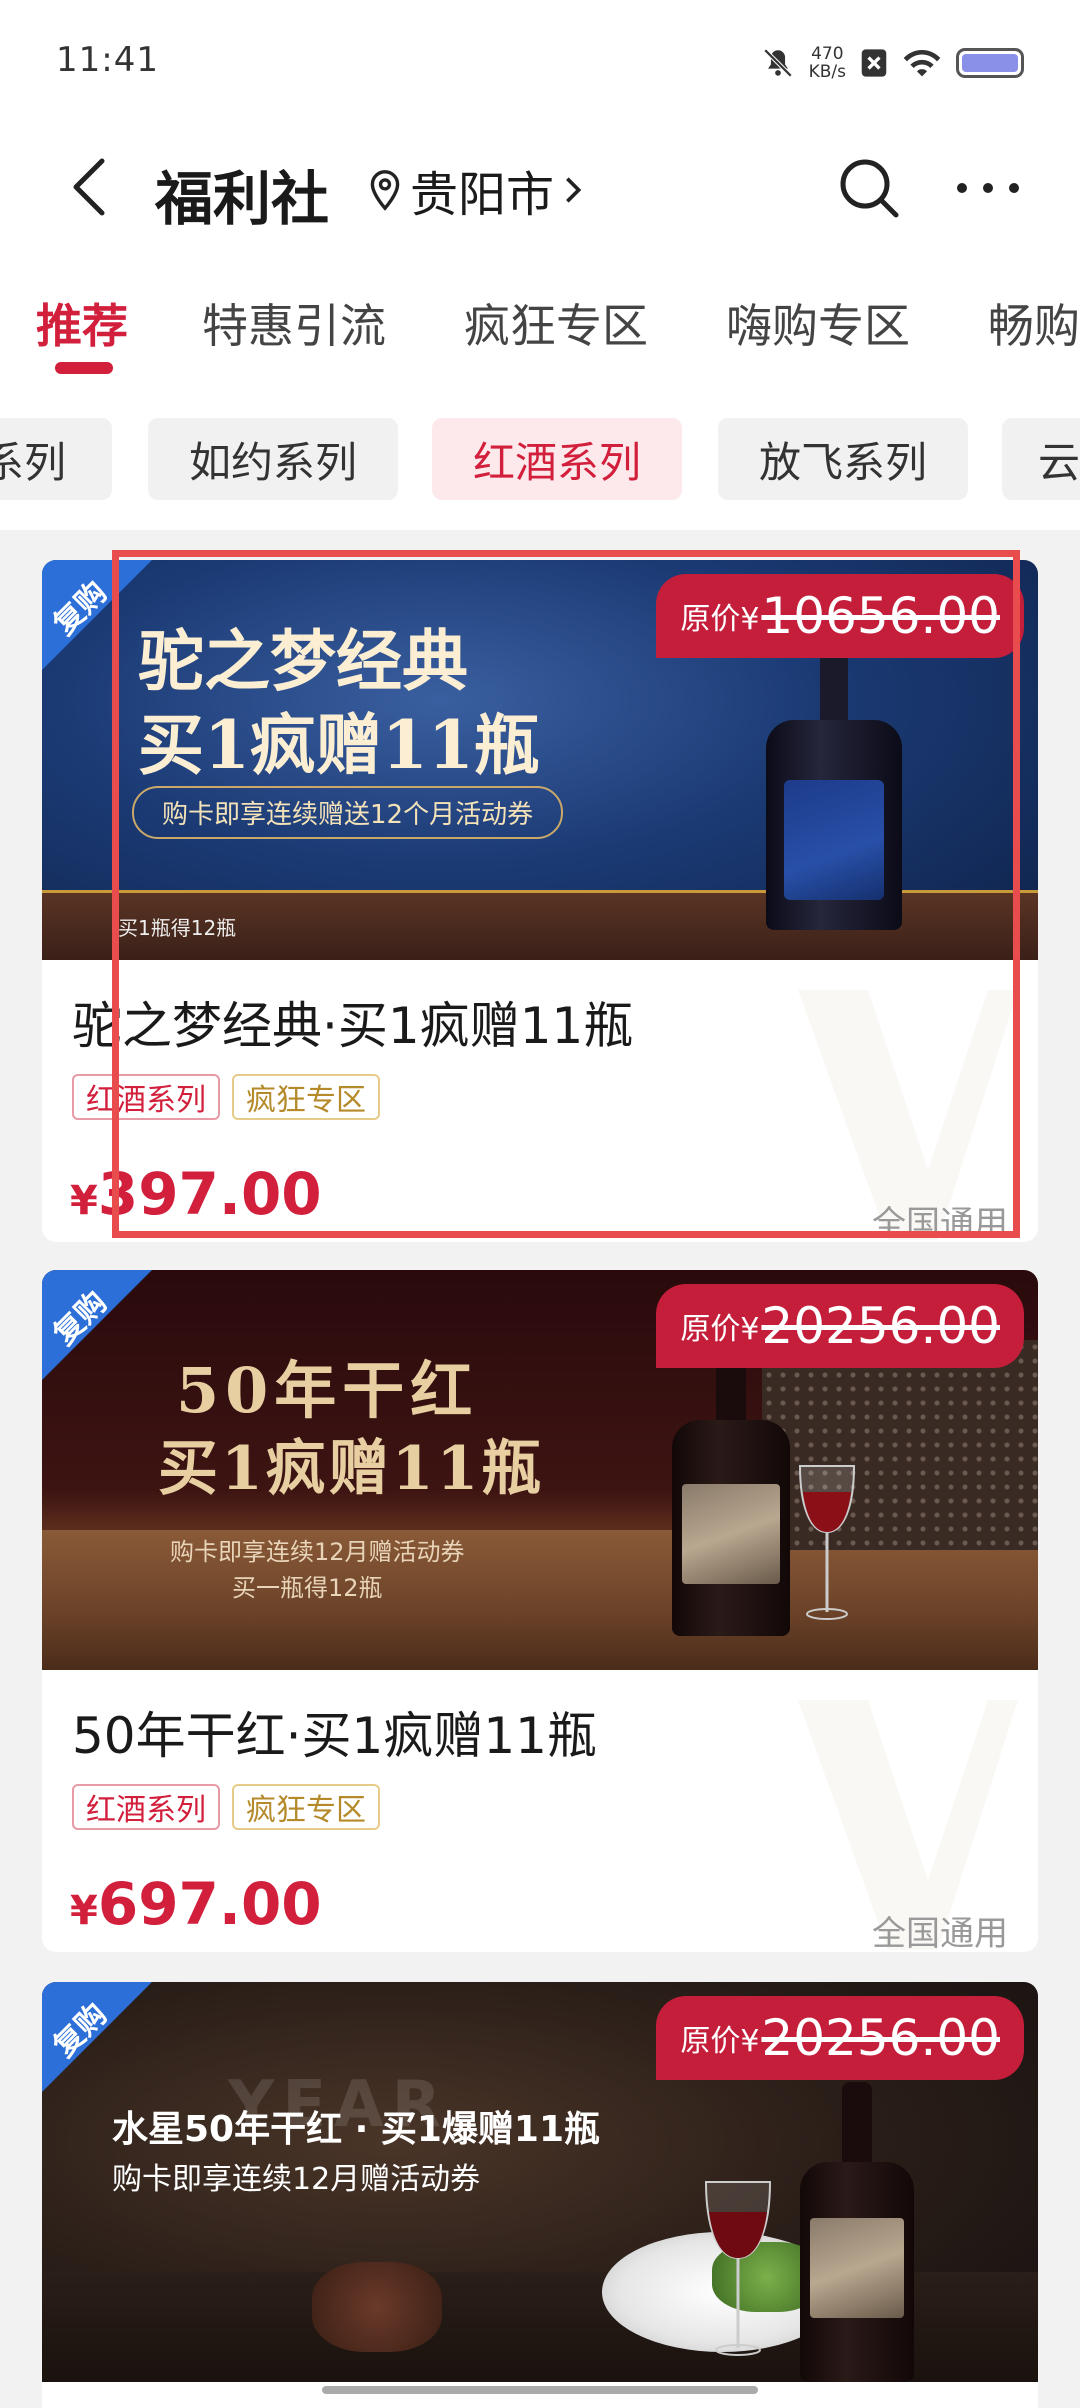 The height and width of the screenshot is (2408, 1080). What do you see at coordinates (556, 323) in the screenshot?
I see `tab-crazy-zone: 疯狂专区` at bounding box center [556, 323].